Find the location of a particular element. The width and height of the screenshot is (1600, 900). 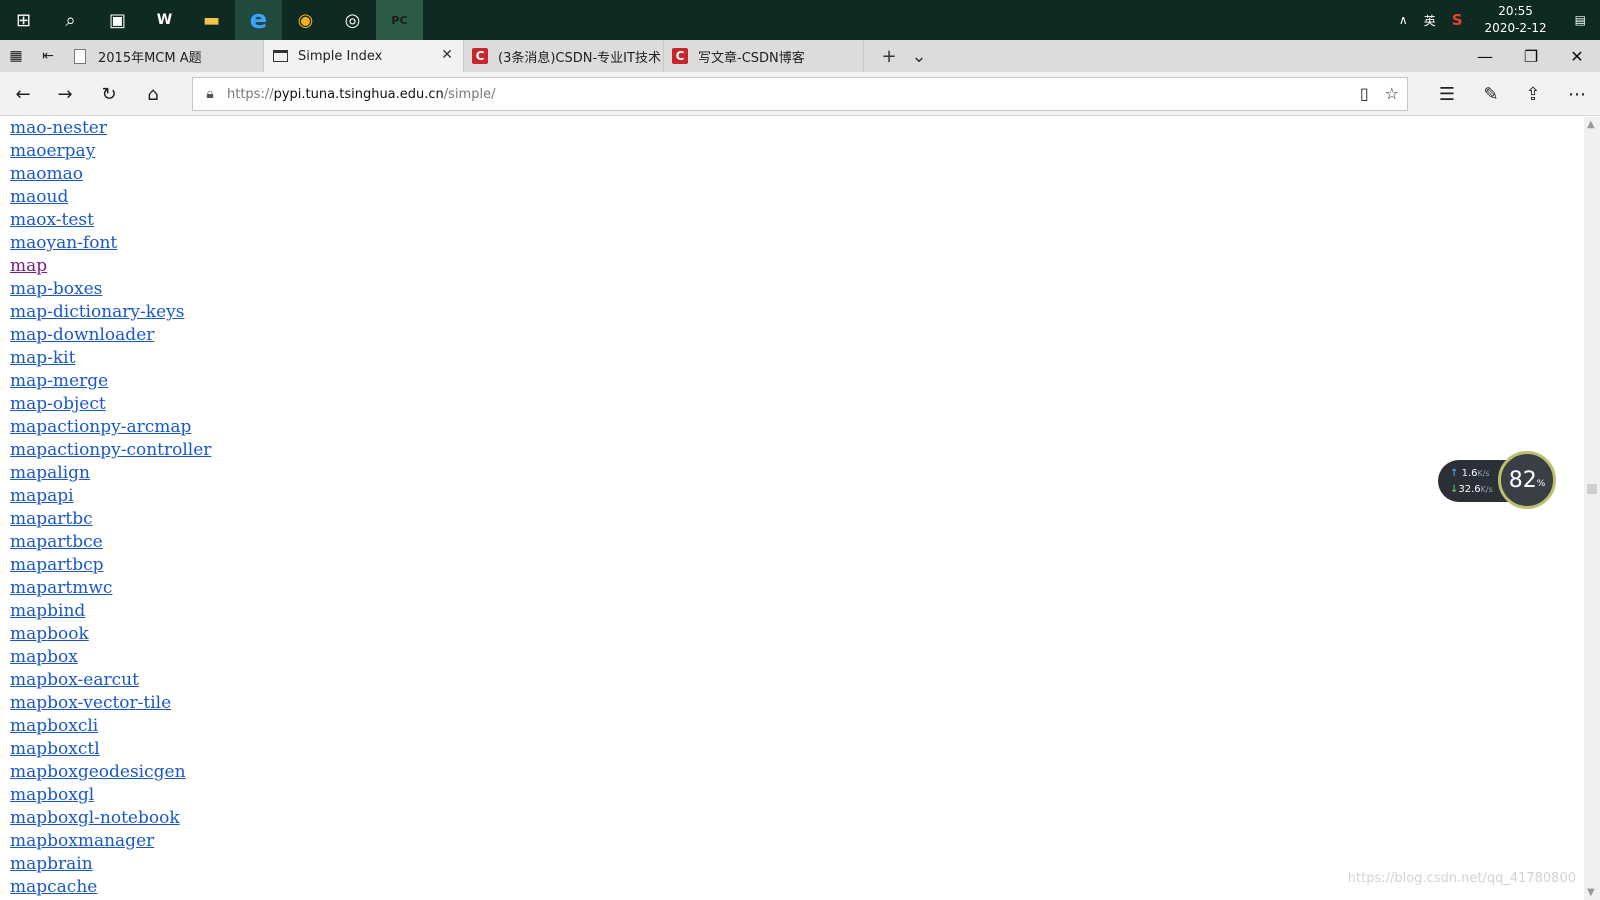

favorite-star-icon: ☆ is located at coordinates (1392, 93).